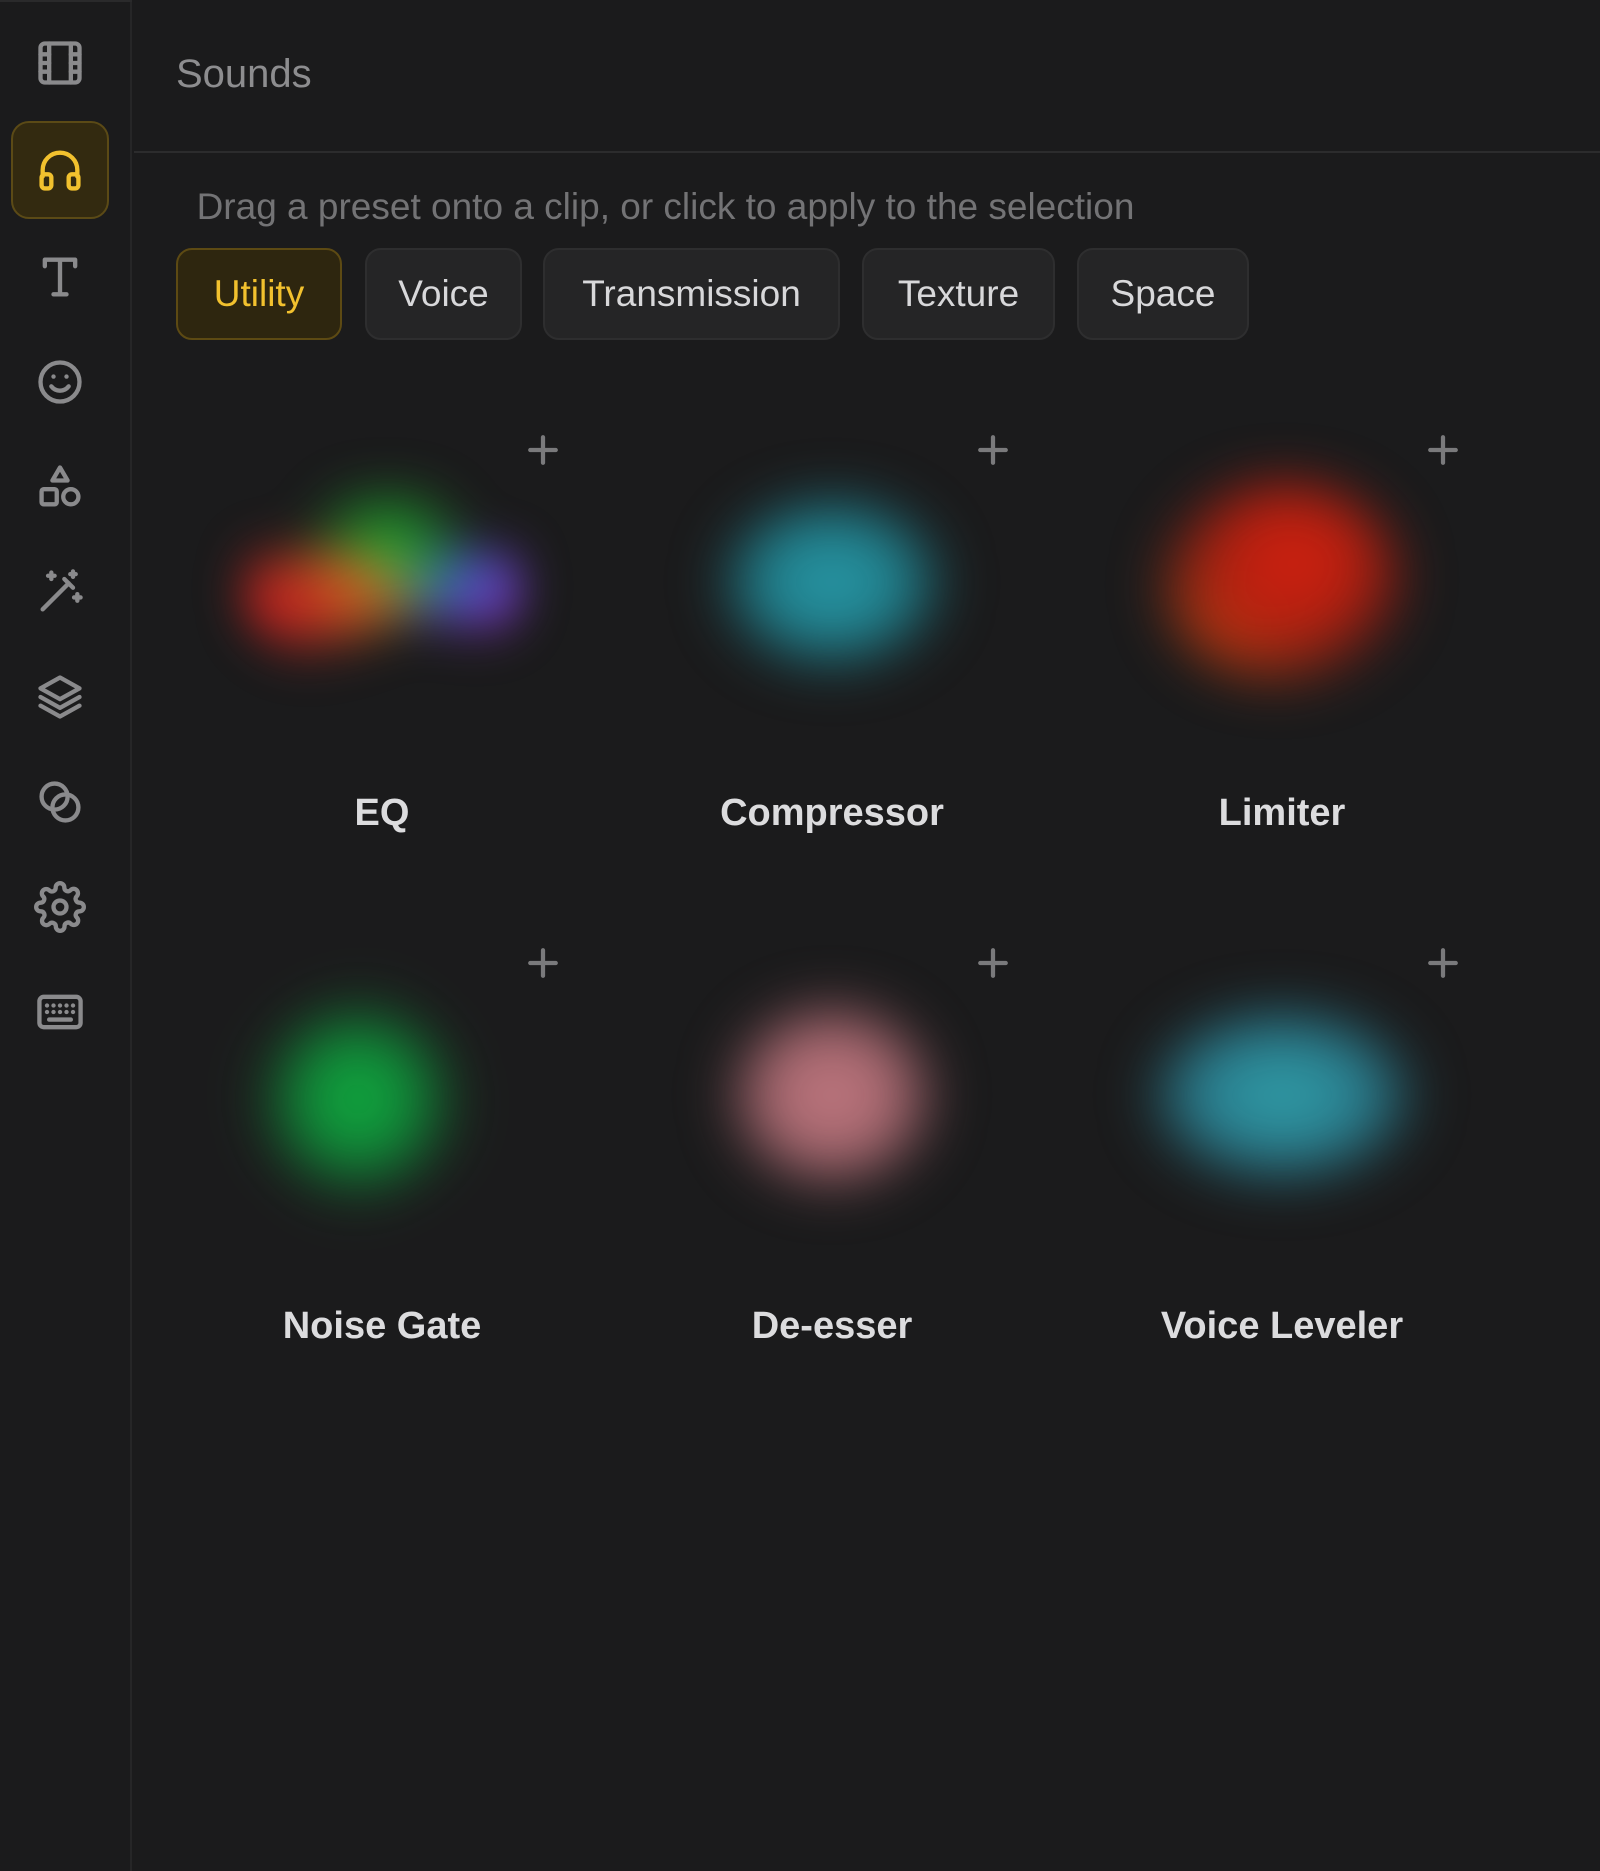 The height and width of the screenshot is (1871, 1600). I want to click on preset-card-compressor: Compressor, so click(832, 655).